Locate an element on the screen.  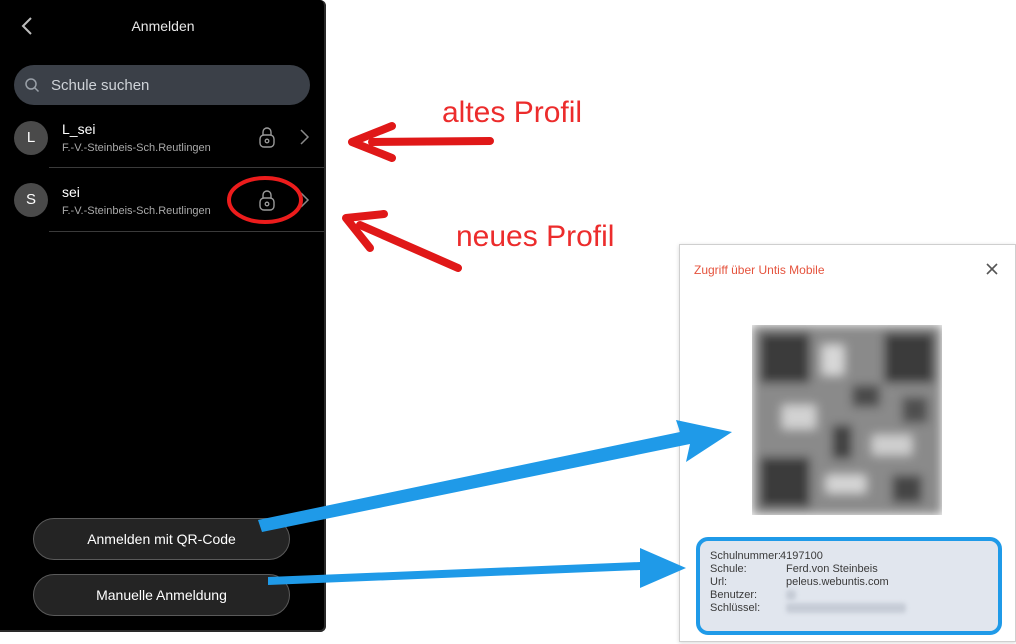
profile-name: L_sei is located at coordinates (79, 129).